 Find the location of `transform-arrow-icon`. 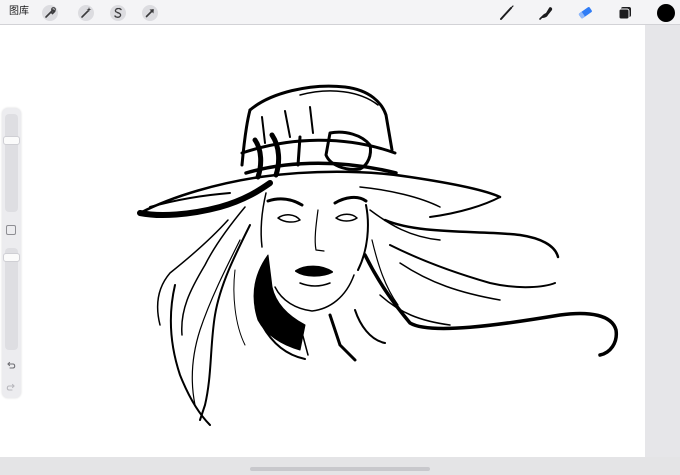

transform-arrow-icon is located at coordinates (150, 13).